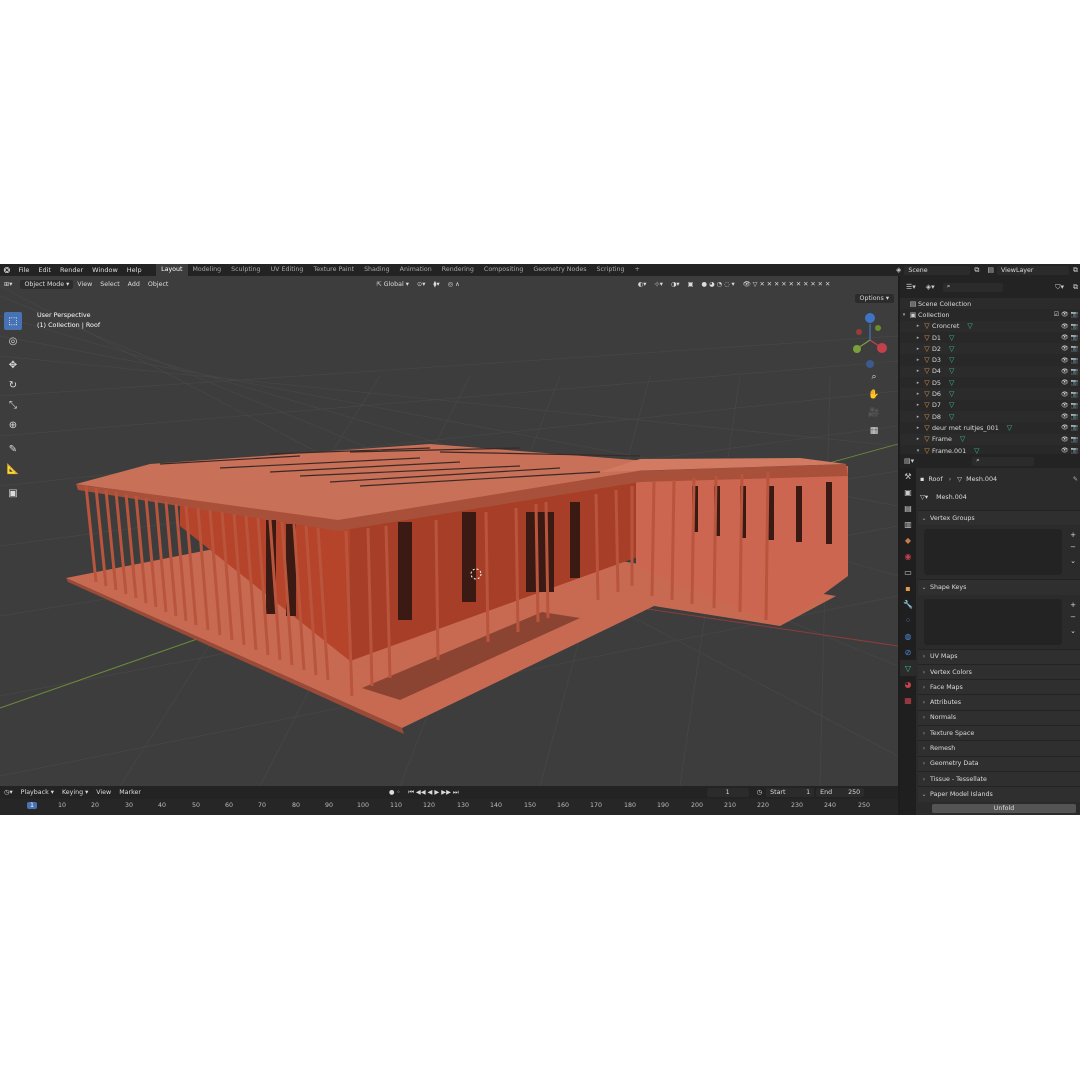  Describe the element at coordinates (109, 284) in the screenshot. I see `menu-select: Select` at that location.